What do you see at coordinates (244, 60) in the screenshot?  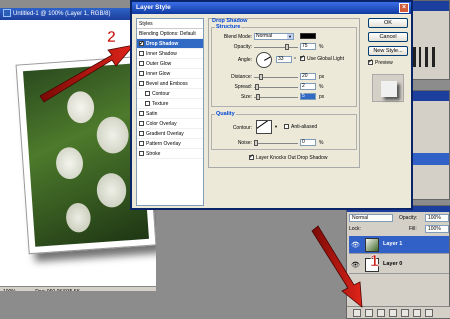 I see `angle-label: Angle:` at bounding box center [244, 60].